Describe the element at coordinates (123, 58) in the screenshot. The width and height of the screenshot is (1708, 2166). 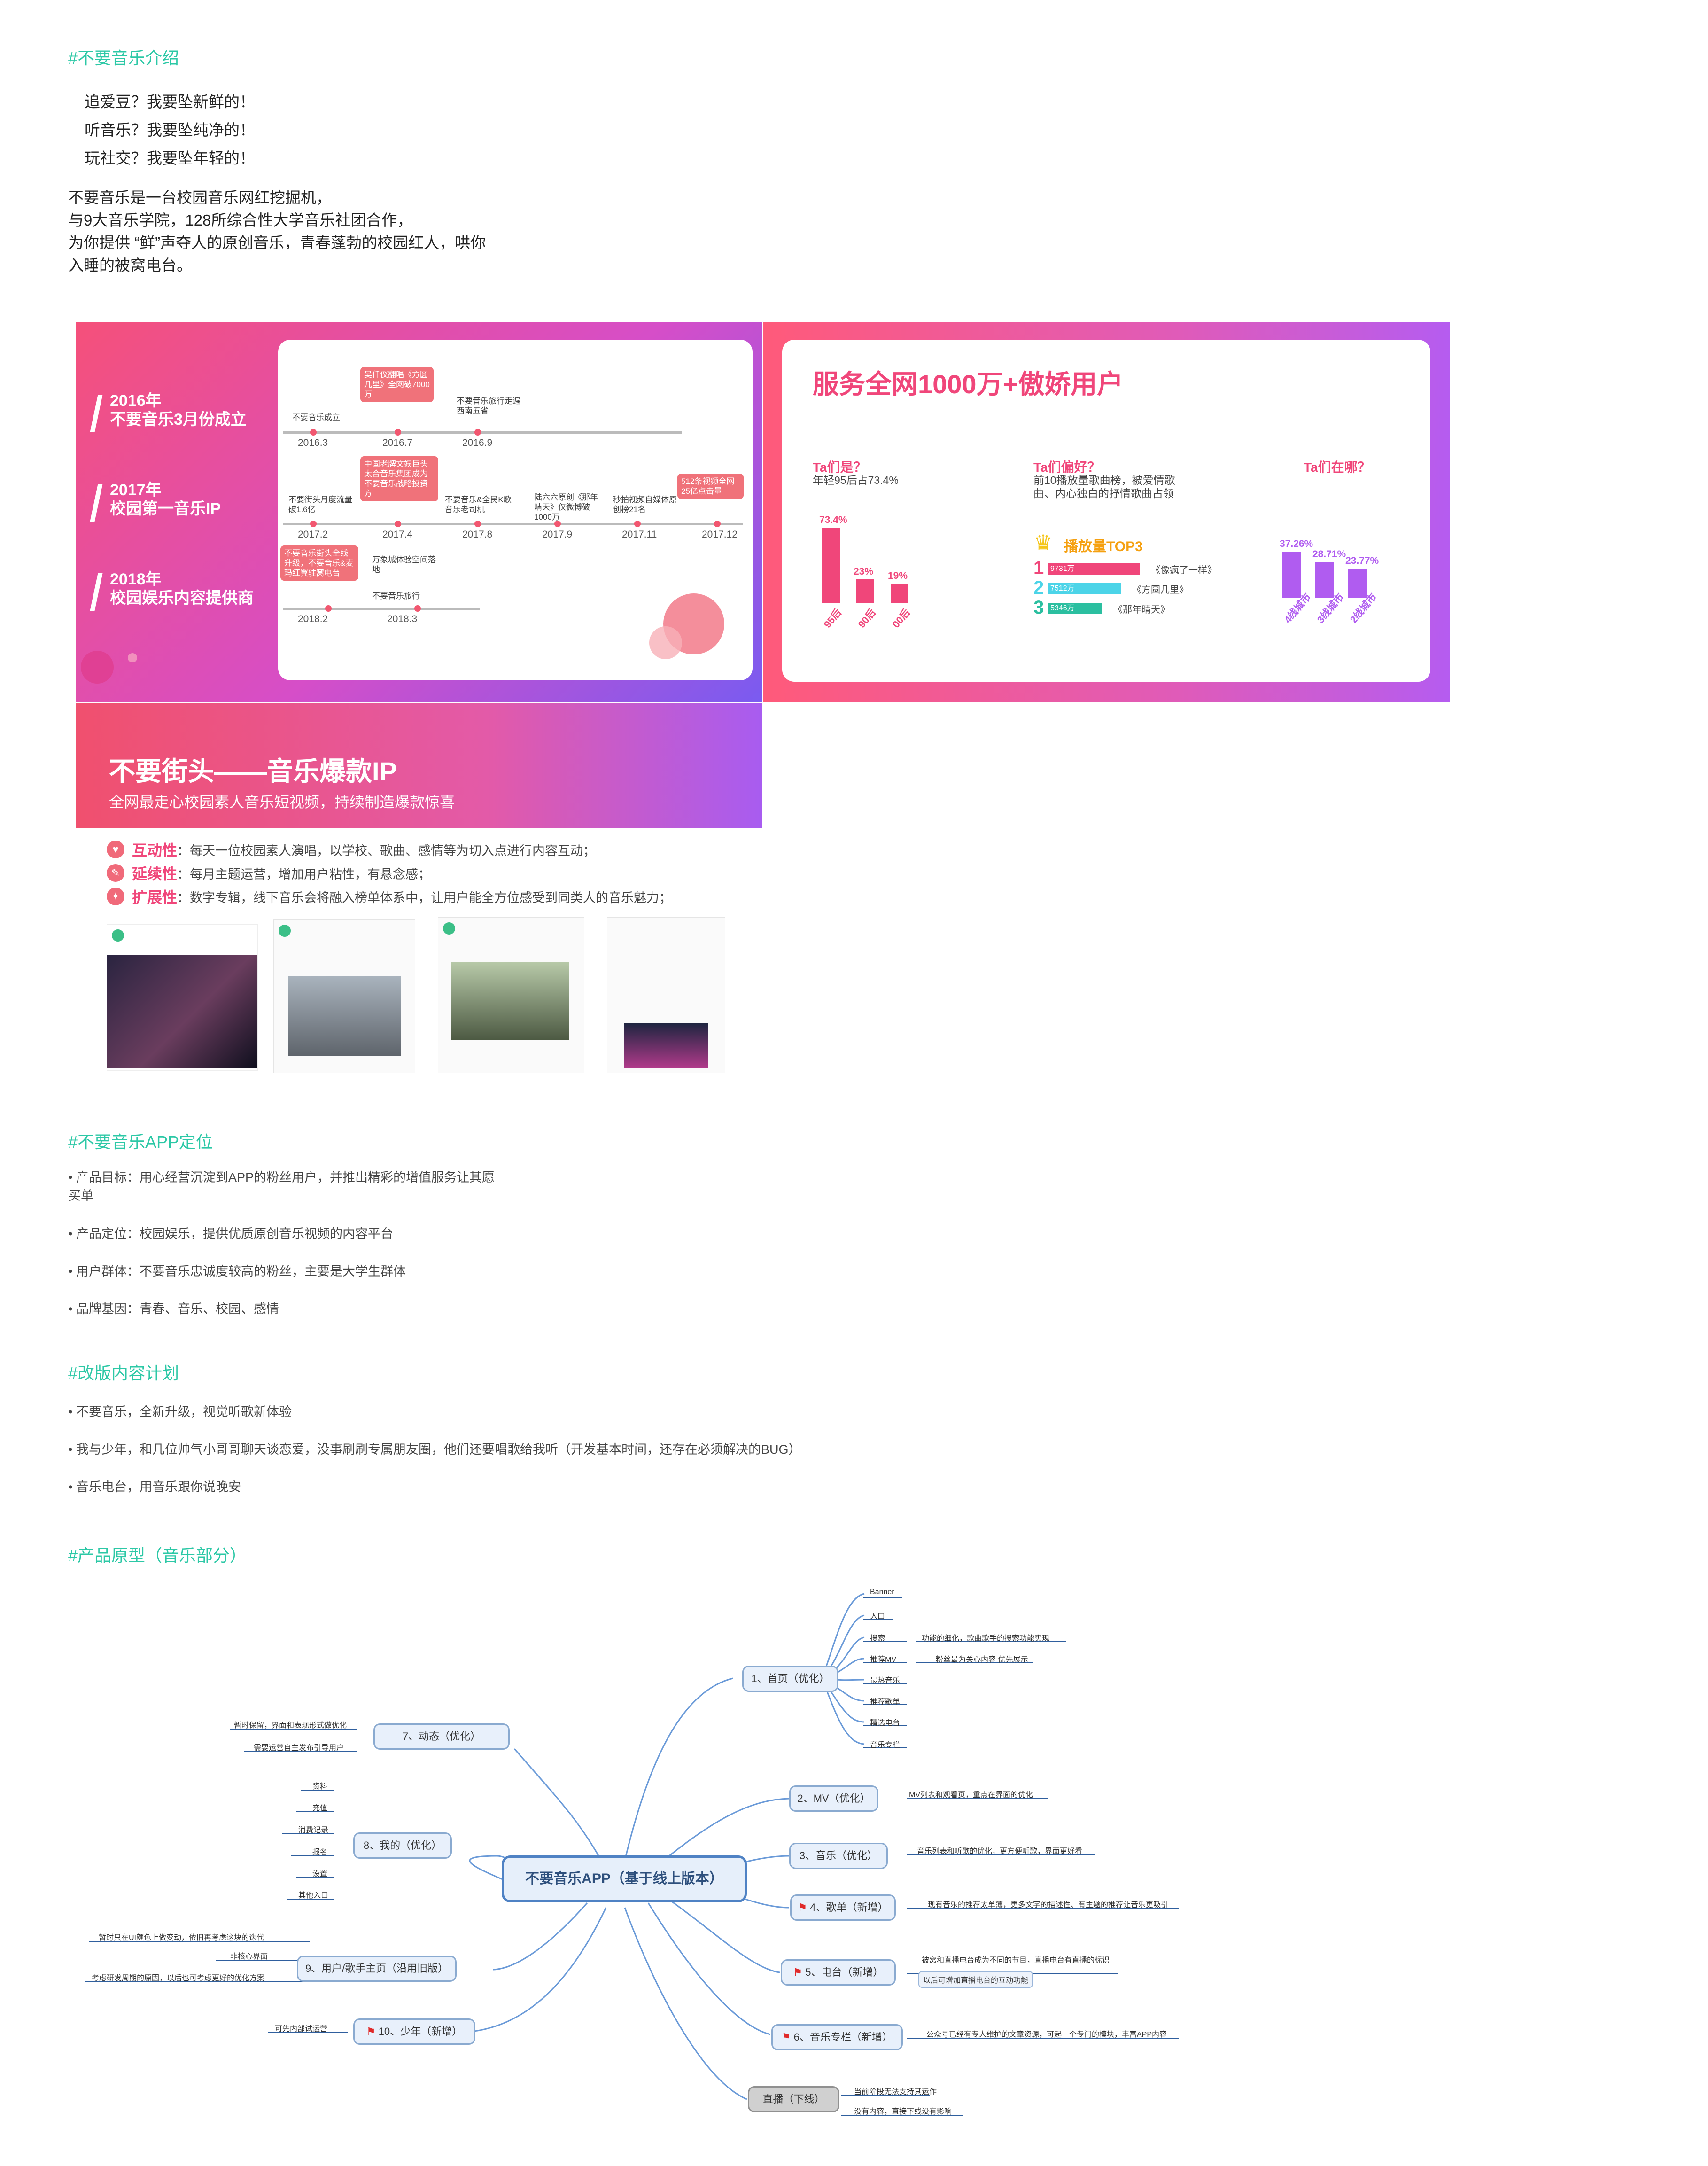
I see `intro-heading: #不要音乐介绍` at that location.